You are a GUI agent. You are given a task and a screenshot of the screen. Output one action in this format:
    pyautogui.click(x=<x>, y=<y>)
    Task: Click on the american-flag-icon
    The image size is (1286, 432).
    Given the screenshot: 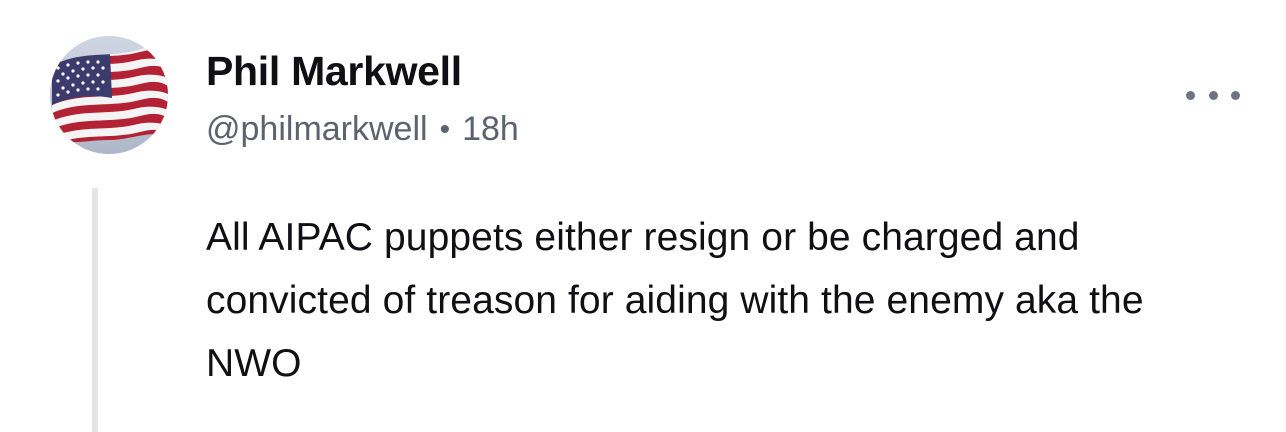 What is the action you would take?
    pyautogui.click(x=109, y=95)
    